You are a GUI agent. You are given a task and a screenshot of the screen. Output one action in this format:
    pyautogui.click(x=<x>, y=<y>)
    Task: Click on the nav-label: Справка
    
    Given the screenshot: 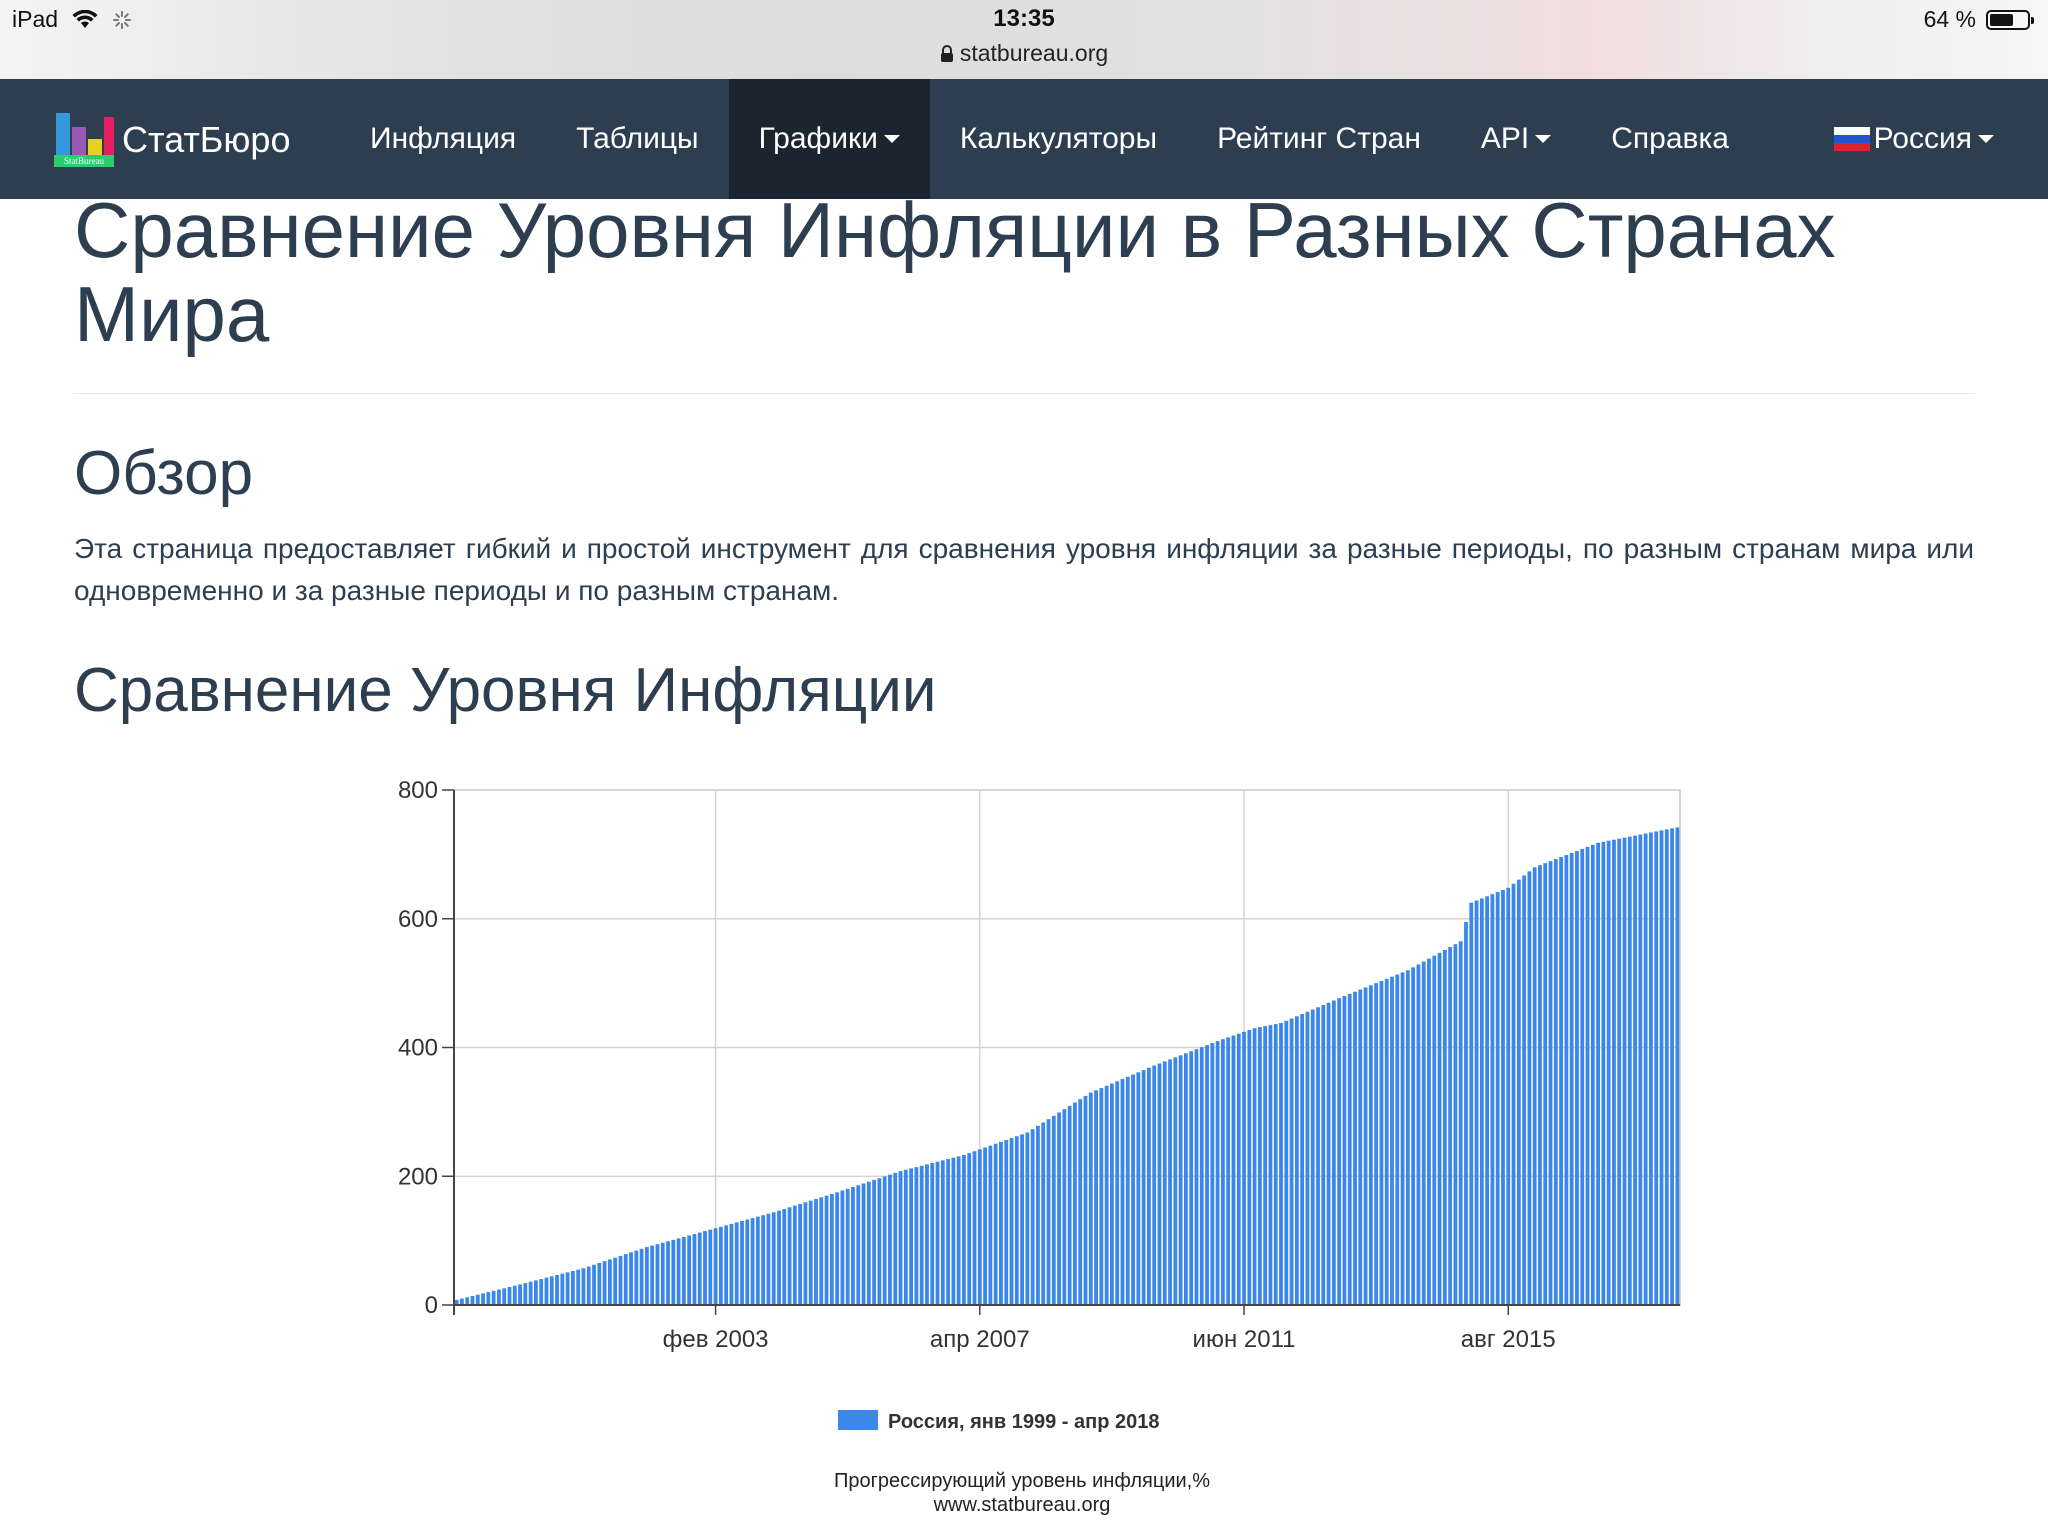 What is the action you would take?
    pyautogui.click(x=1670, y=138)
    